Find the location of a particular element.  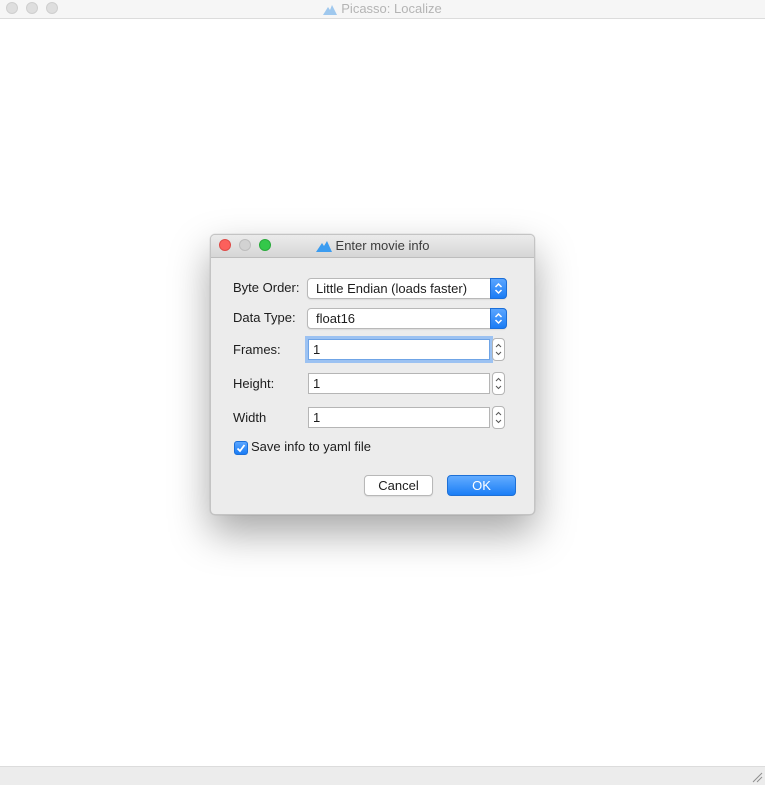

width-field is located at coordinates (399, 417).